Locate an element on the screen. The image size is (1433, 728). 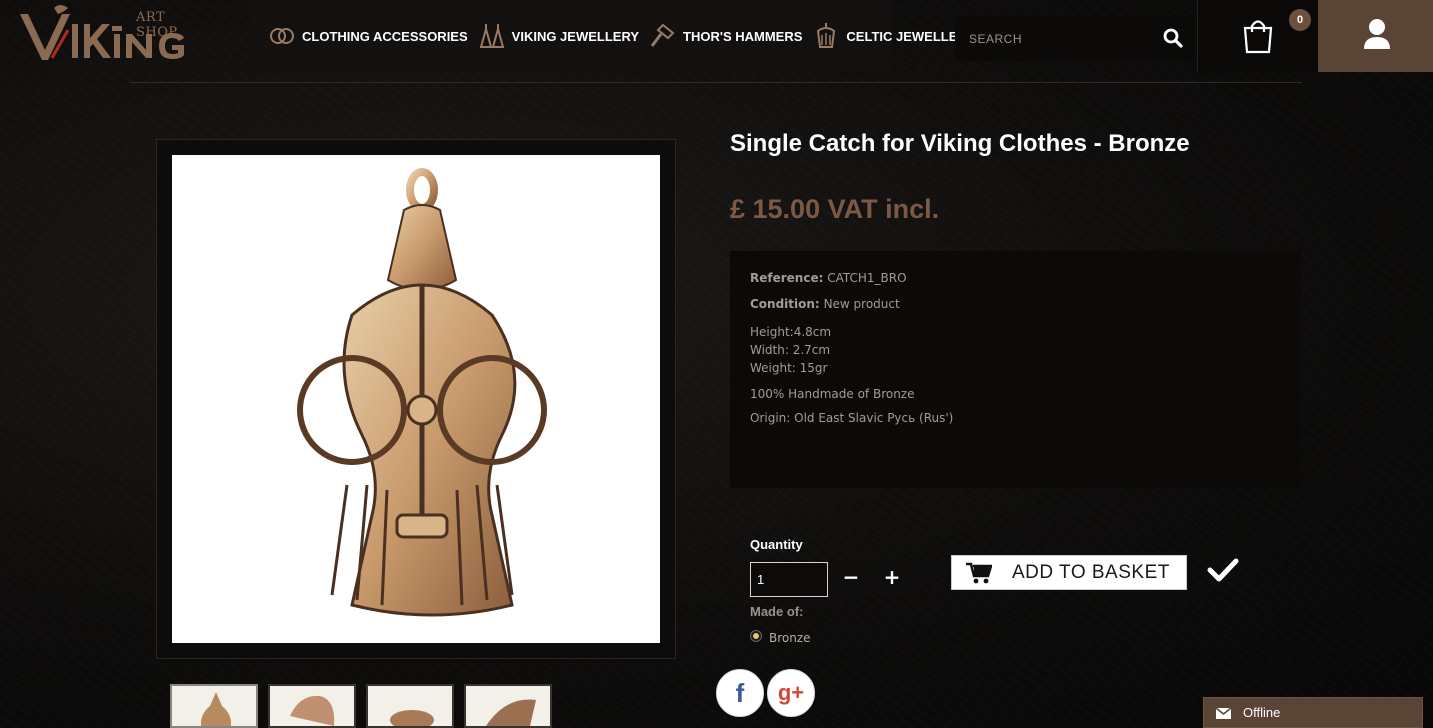
material-radio-bronze is located at coordinates (756, 636).